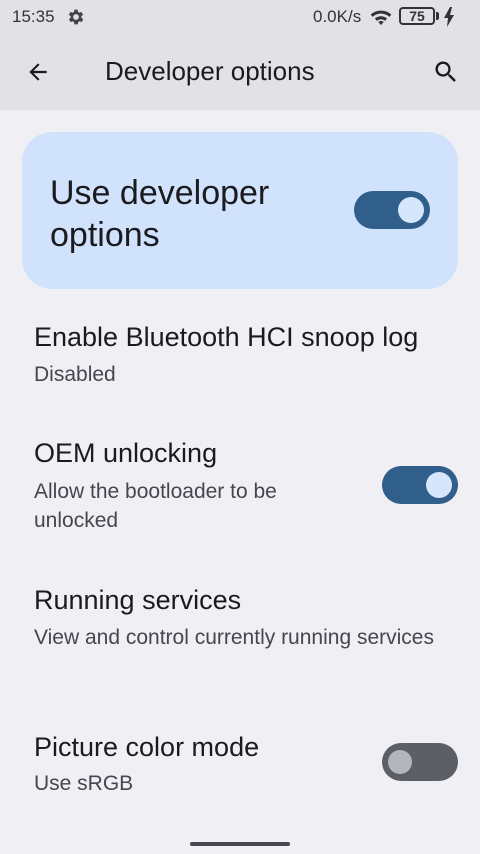 This screenshot has width=480, height=854. Describe the element at coordinates (420, 762) in the screenshot. I see `picture-color-mode-switch` at that location.